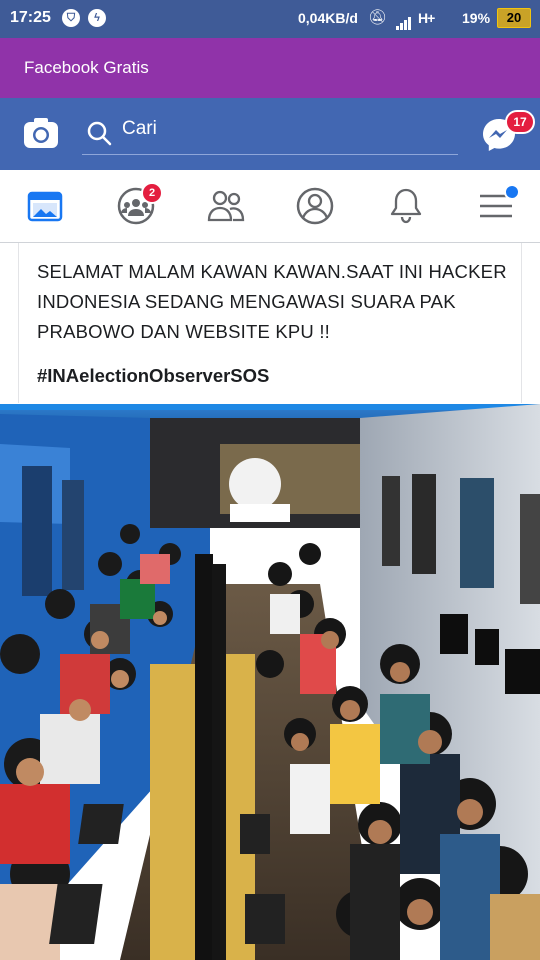  What do you see at coordinates (152, 193) in the screenshot?
I see `groups-badge: 2` at bounding box center [152, 193].